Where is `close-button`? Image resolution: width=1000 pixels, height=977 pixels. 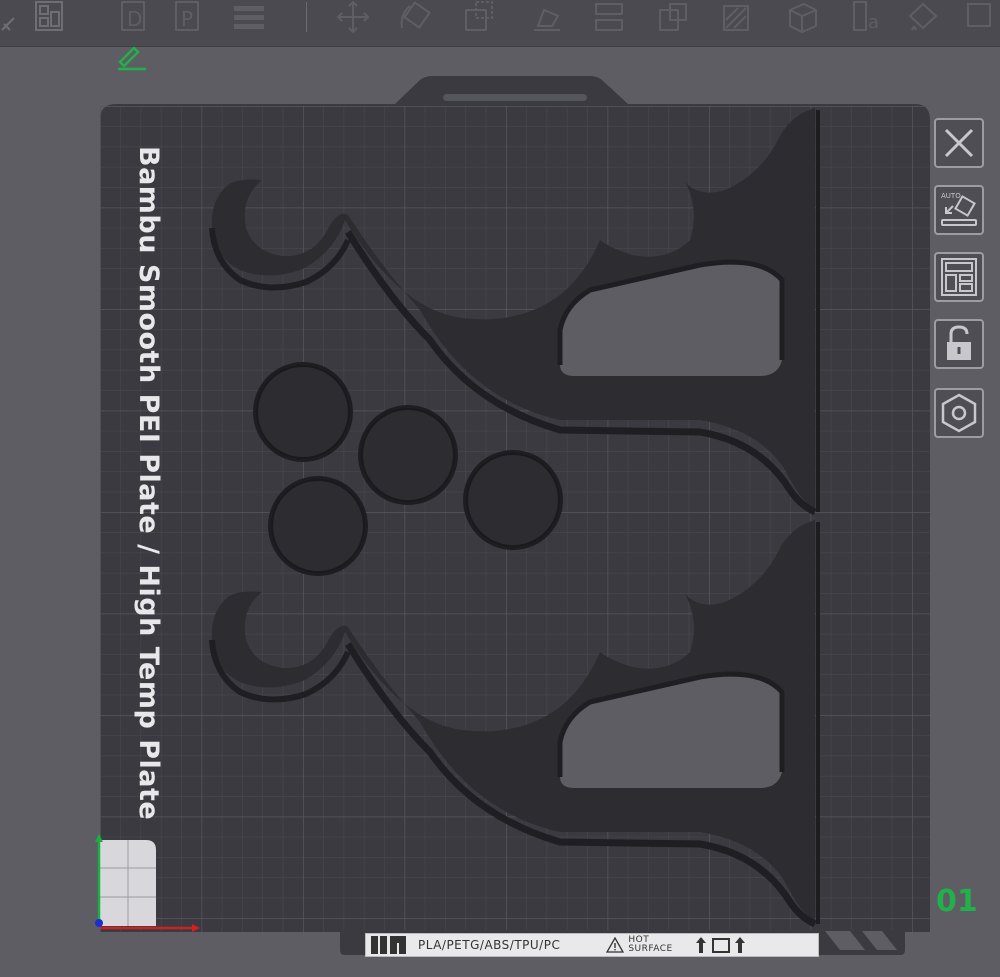
close-button is located at coordinates (959, 143).